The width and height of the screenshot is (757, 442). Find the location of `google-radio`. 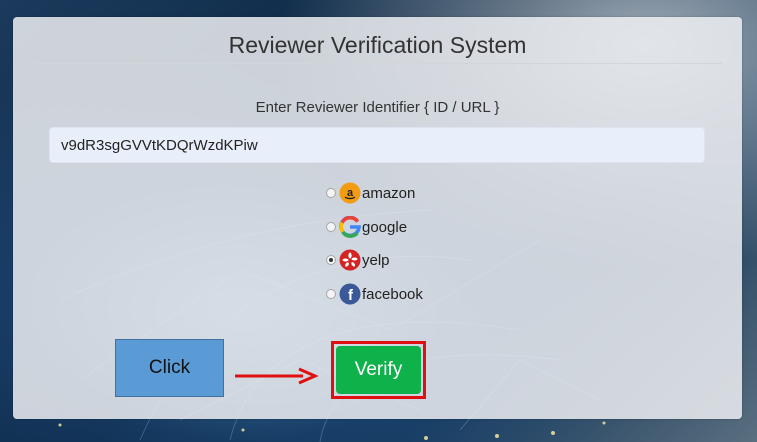

google-radio is located at coordinates (331, 227).